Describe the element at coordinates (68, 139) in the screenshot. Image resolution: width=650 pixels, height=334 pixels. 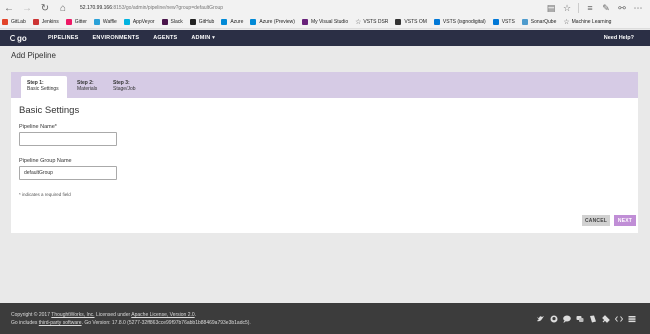
I see `pipeline-name-input` at that location.